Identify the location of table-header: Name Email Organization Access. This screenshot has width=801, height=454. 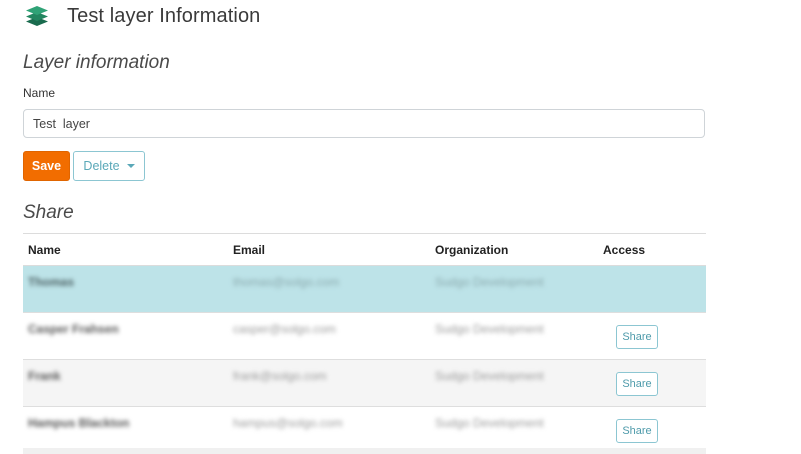
(364, 250).